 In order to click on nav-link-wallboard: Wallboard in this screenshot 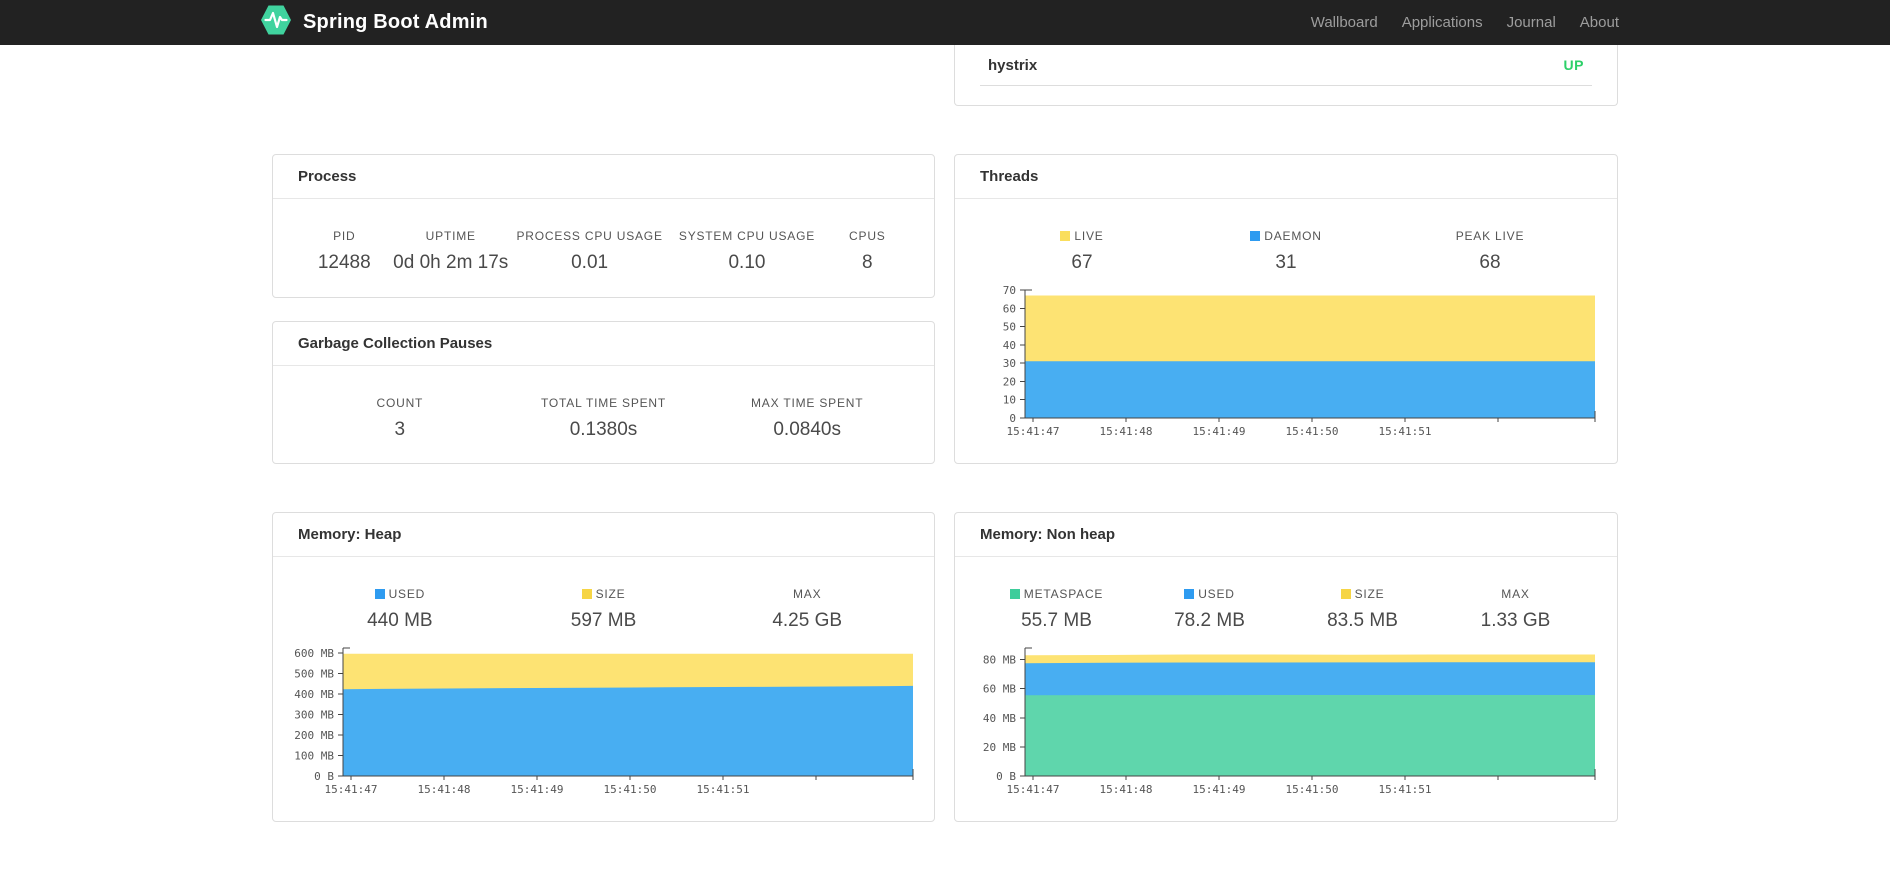, I will do `click(1344, 22)`.